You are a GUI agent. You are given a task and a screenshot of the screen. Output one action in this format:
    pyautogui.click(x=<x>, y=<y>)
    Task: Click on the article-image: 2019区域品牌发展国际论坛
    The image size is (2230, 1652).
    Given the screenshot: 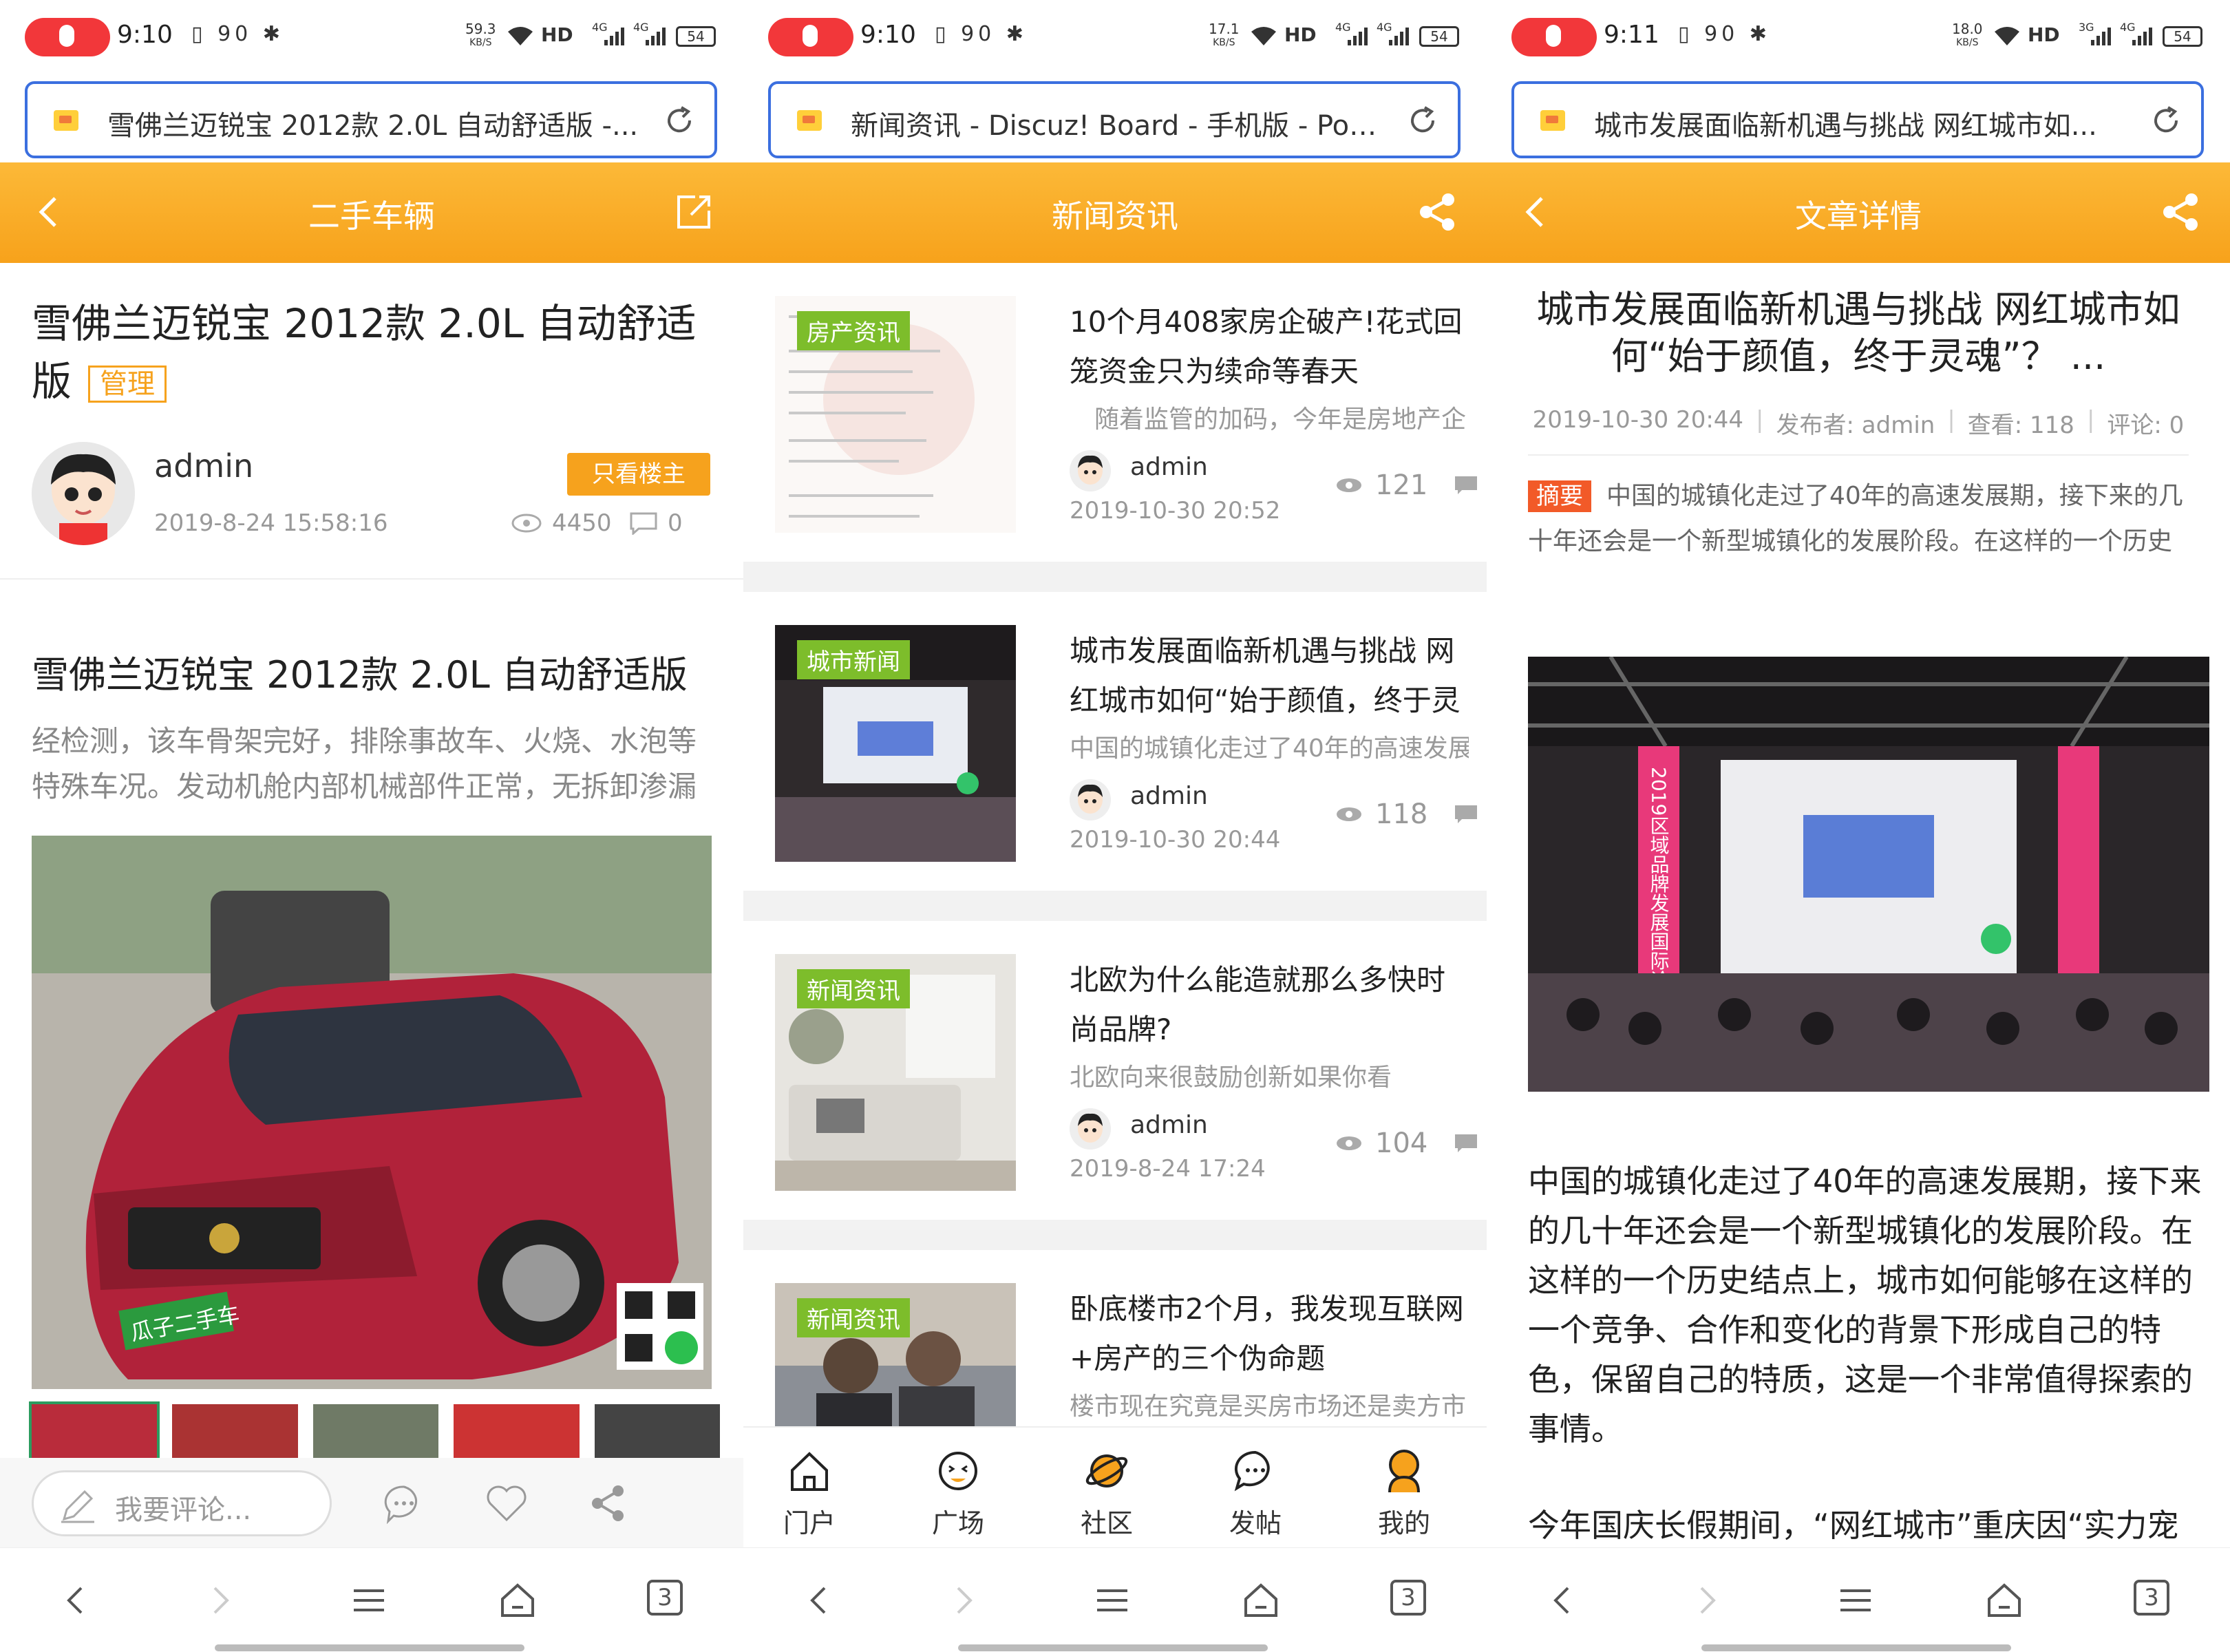 What is the action you would take?
    pyautogui.click(x=1868, y=875)
    